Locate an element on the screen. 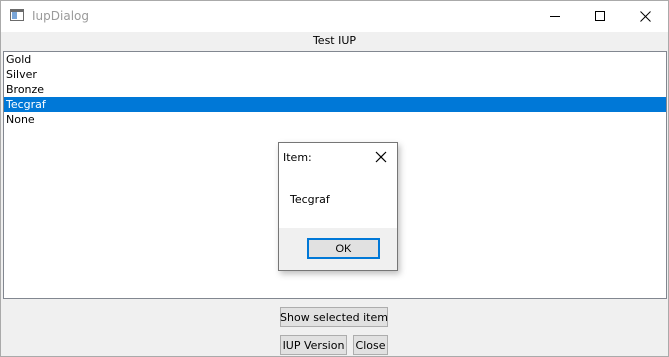  title-bar: IupDialog is located at coordinates (334, 16).